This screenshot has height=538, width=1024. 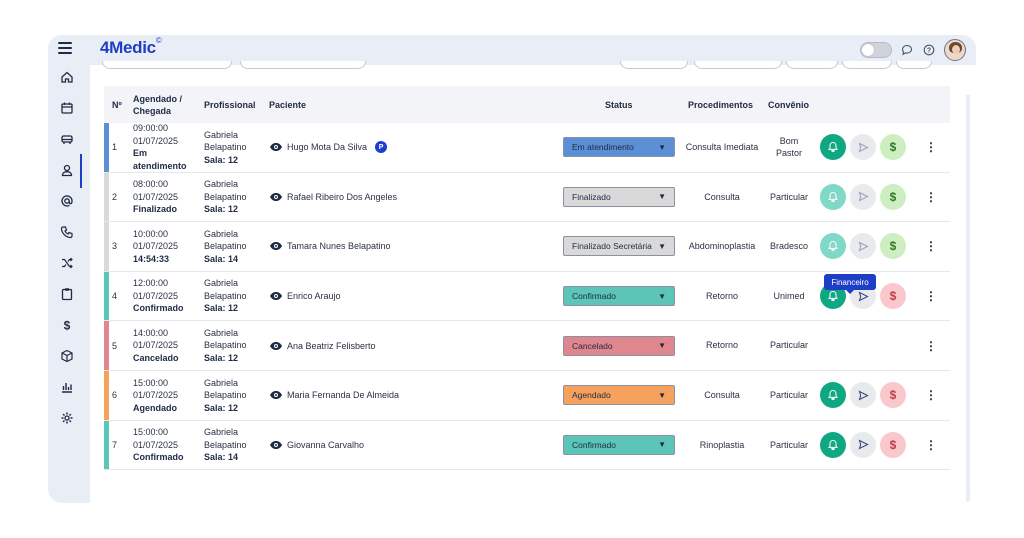 I want to click on help-icon: ?, so click(x=929, y=50).